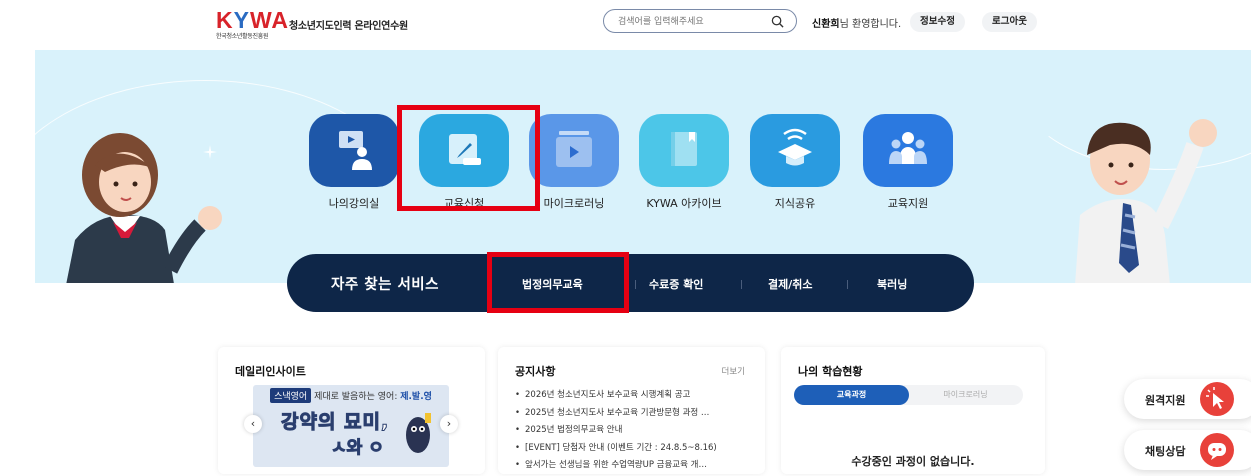  What do you see at coordinates (1165, 451) in the screenshot?
I see `chat-consult-label: 채팅상담` at bounding box center [1165, 451].